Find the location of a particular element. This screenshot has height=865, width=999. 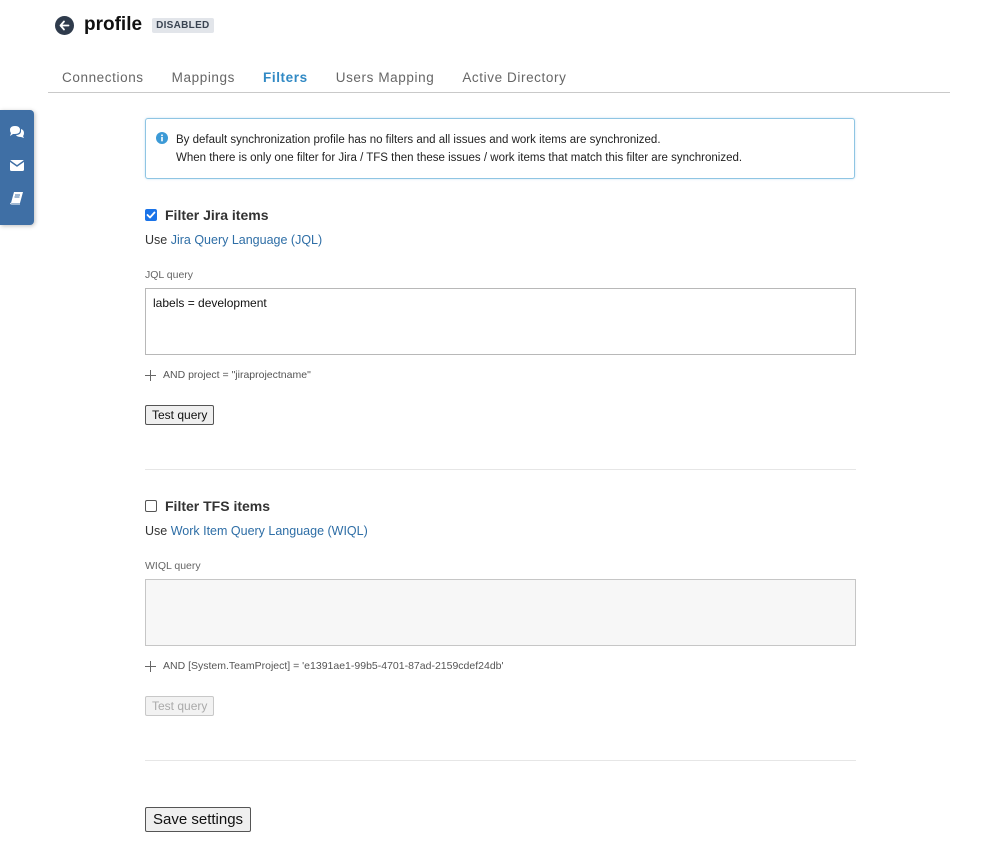

tab-filters: Filters is located at coordinates (285, 77).